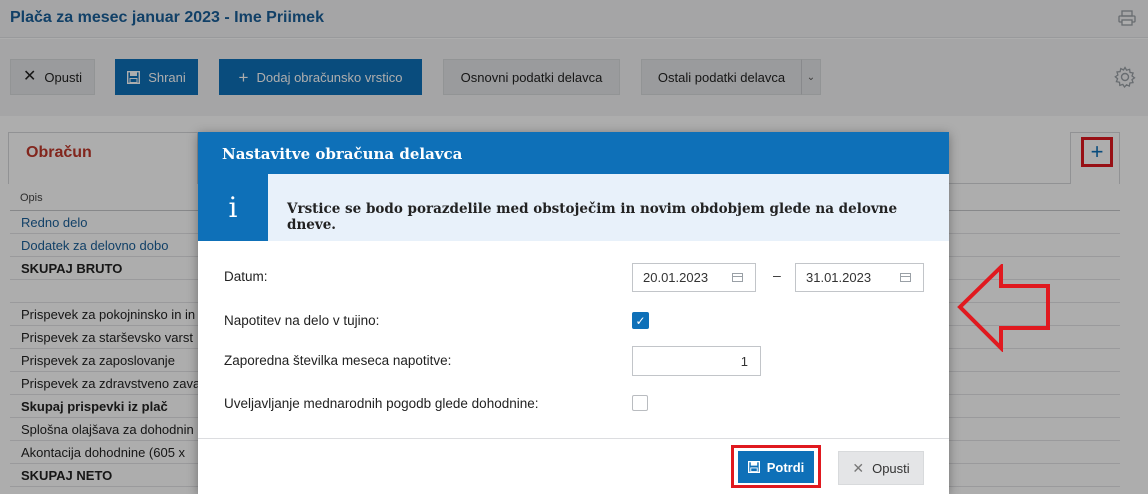 The image size is (1148, 494). Describe the element at coordinates (302, 320) in the screenshot. I see `abroad-label: Napotitev na delo v tujino:` at that location.